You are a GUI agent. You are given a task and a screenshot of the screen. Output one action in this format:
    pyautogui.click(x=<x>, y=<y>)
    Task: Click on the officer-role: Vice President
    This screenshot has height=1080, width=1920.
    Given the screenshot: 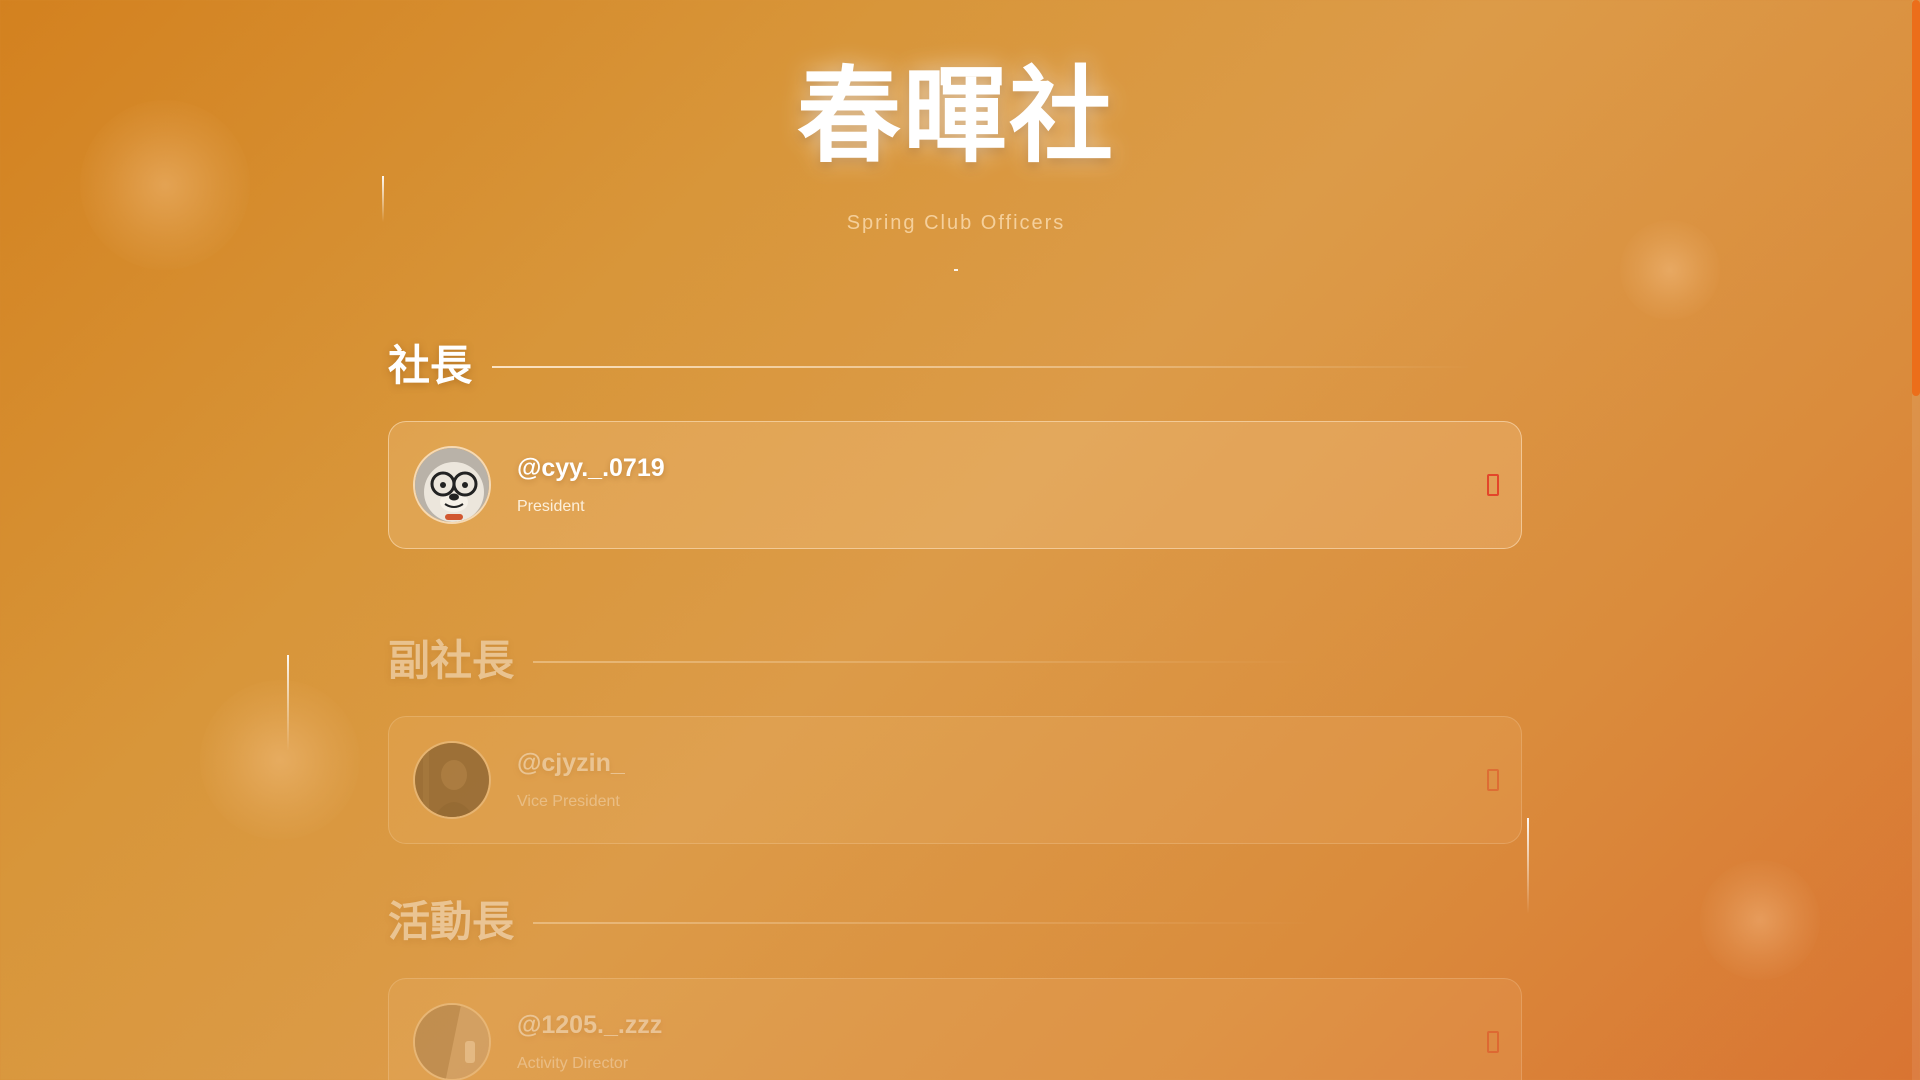 What is the action you would take?
    pyautogui.click(x=568, y=801)
    